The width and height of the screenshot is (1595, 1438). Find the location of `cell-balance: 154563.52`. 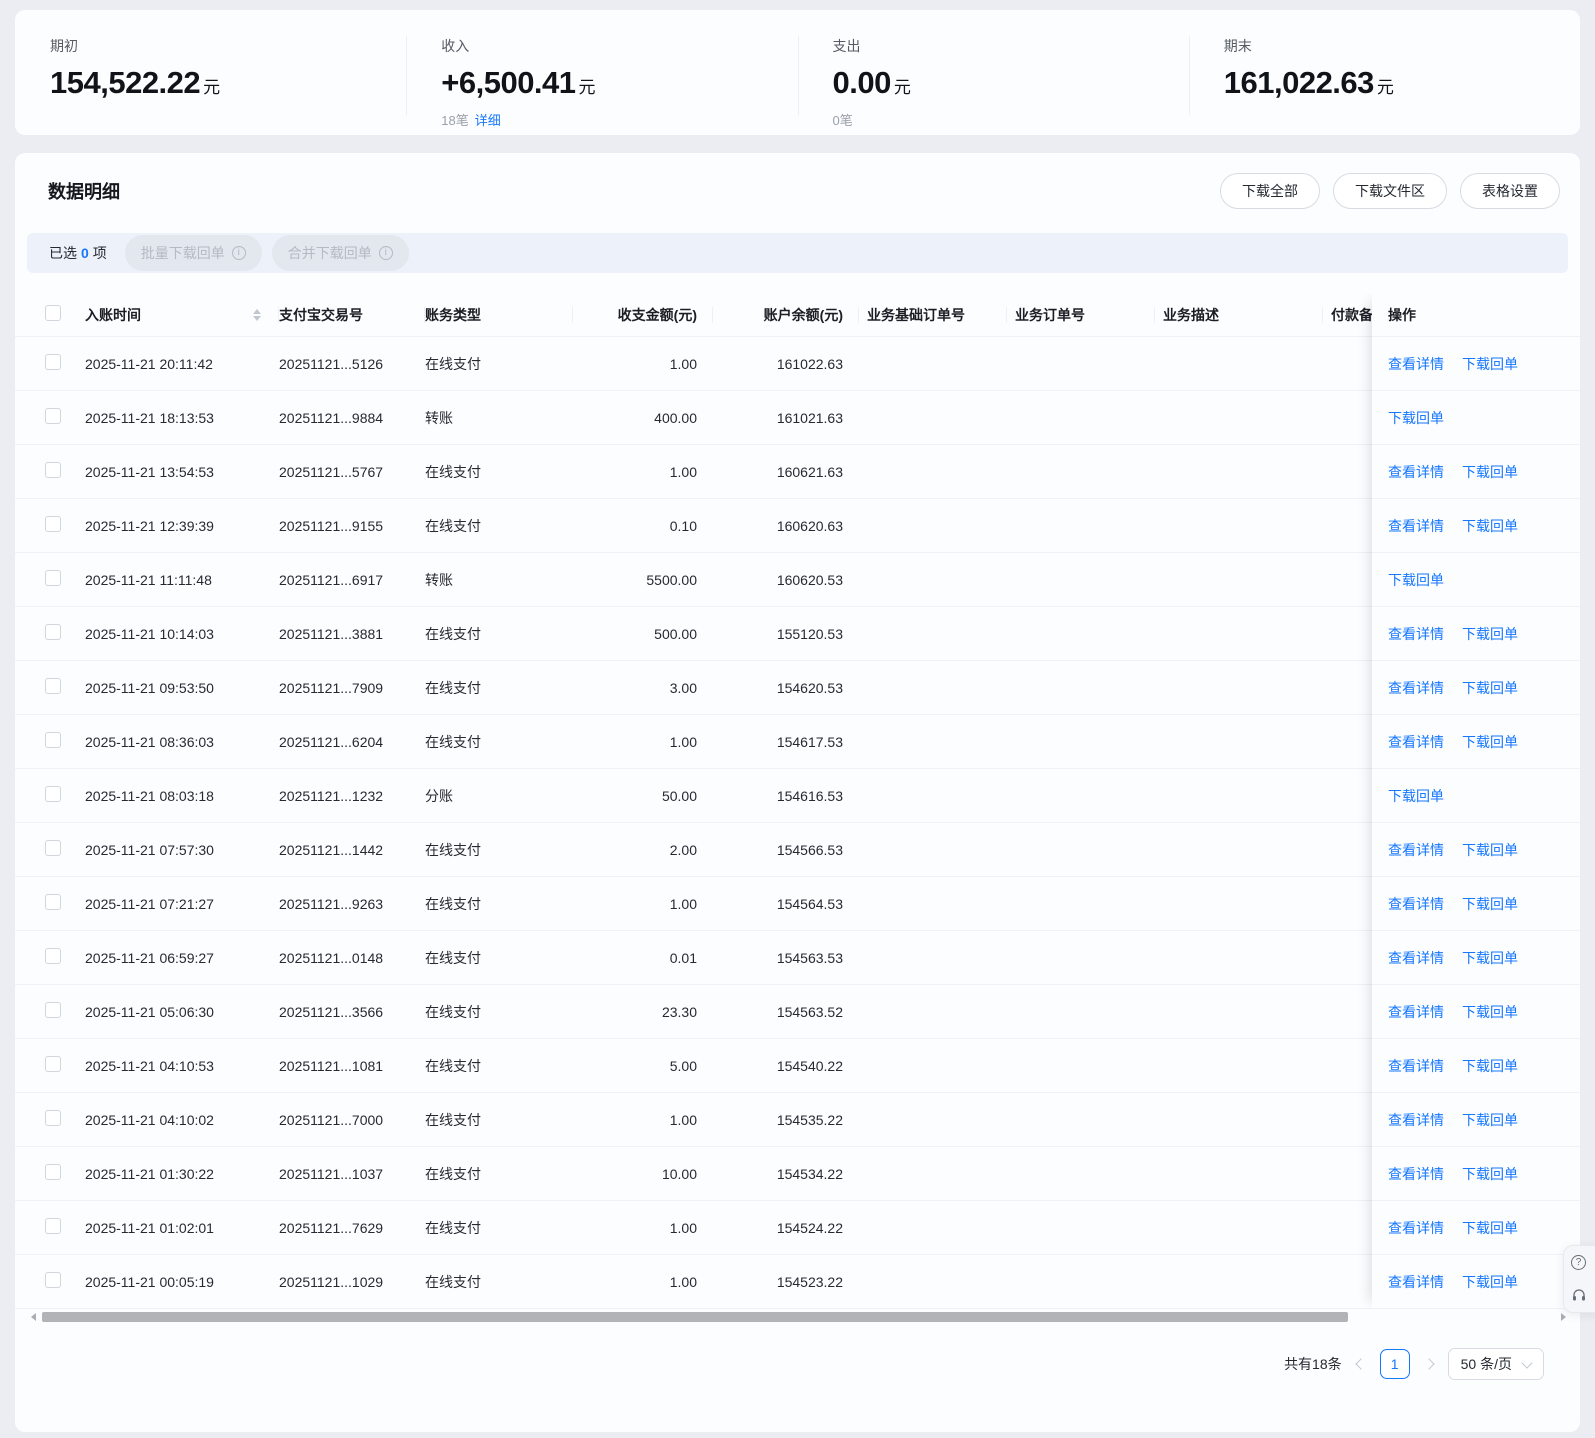

cell-balance: 154563.52 is located at coordinates (809, 1011).